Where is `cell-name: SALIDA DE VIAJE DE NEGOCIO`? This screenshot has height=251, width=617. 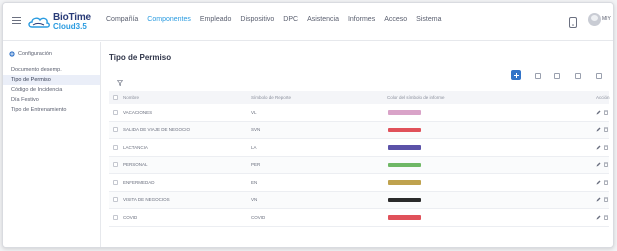
cell-name: SALIDA DE VIAJE DE NEGOCIO is located at coordinates (157, 130).